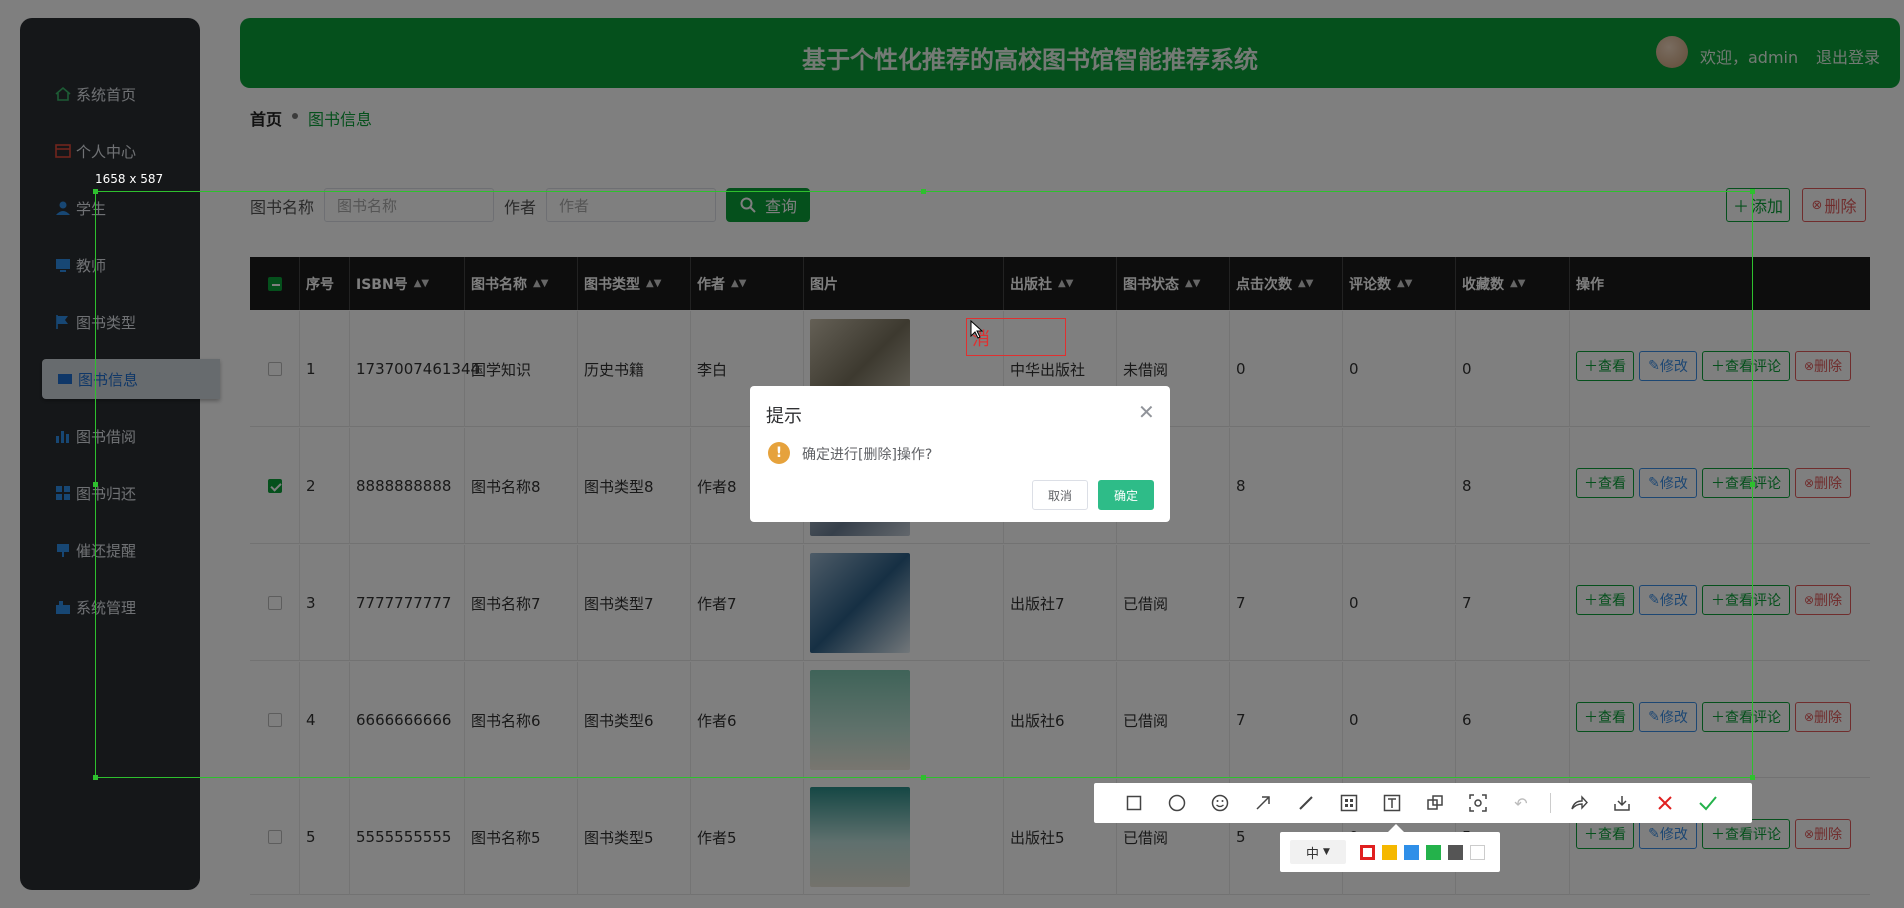  I want to click on screenshot-toolbar: ↶, so click(1423, 803).